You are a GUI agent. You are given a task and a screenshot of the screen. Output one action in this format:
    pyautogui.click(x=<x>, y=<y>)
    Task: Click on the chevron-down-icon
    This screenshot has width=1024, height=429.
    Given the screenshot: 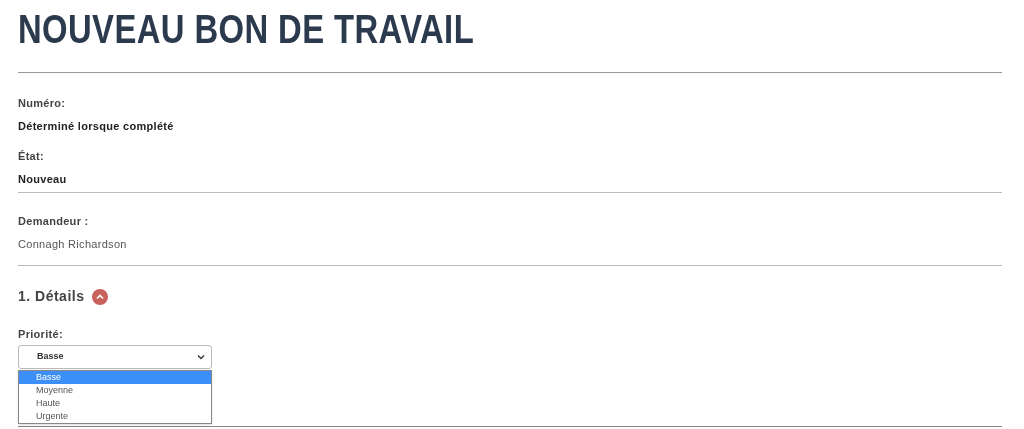 What is the action you would take?
    pyautogui.click(x=201, y=356)
    